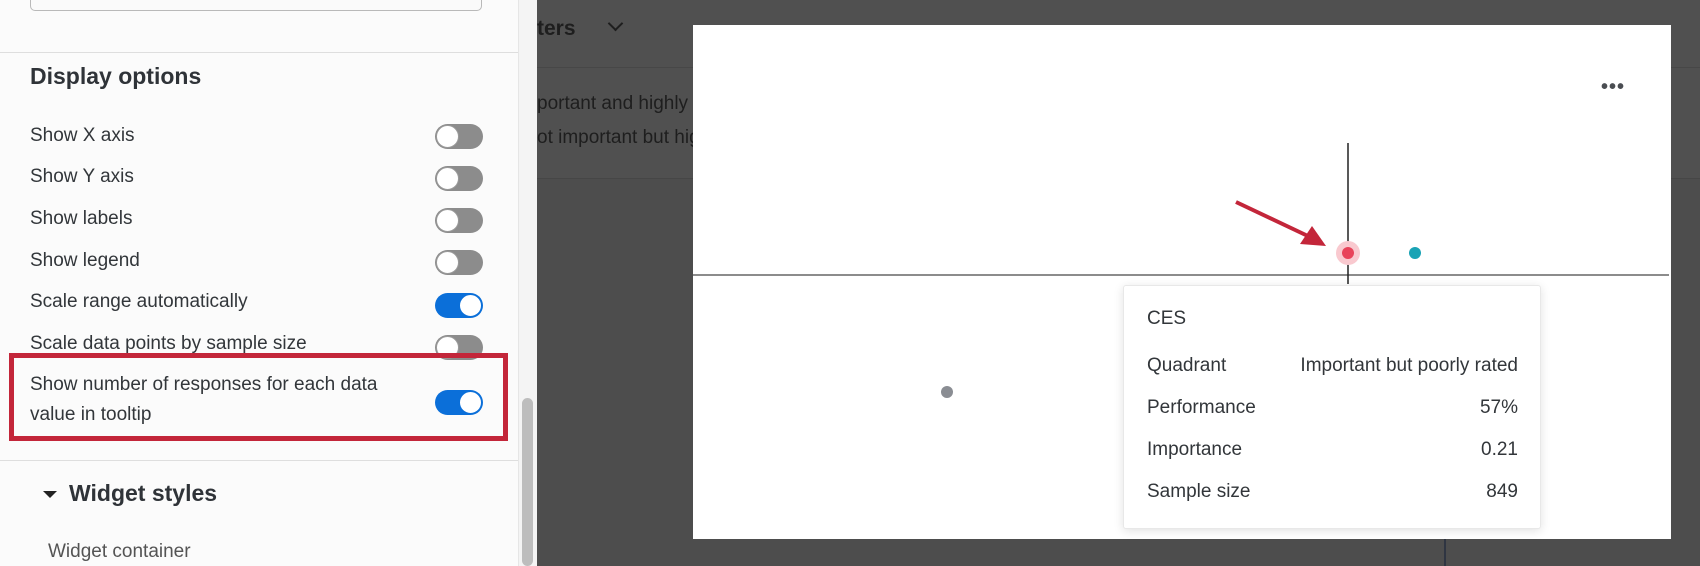  I want to click on tooltip-label: Quadrant, so click(1187, 365).